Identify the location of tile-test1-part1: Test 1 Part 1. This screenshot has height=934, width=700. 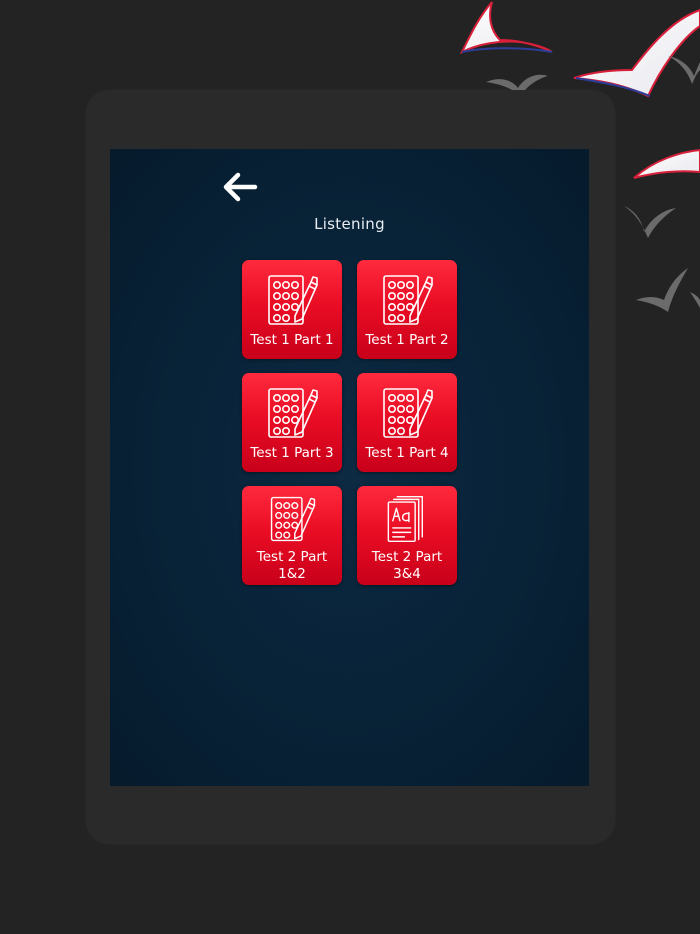
(292, 309).